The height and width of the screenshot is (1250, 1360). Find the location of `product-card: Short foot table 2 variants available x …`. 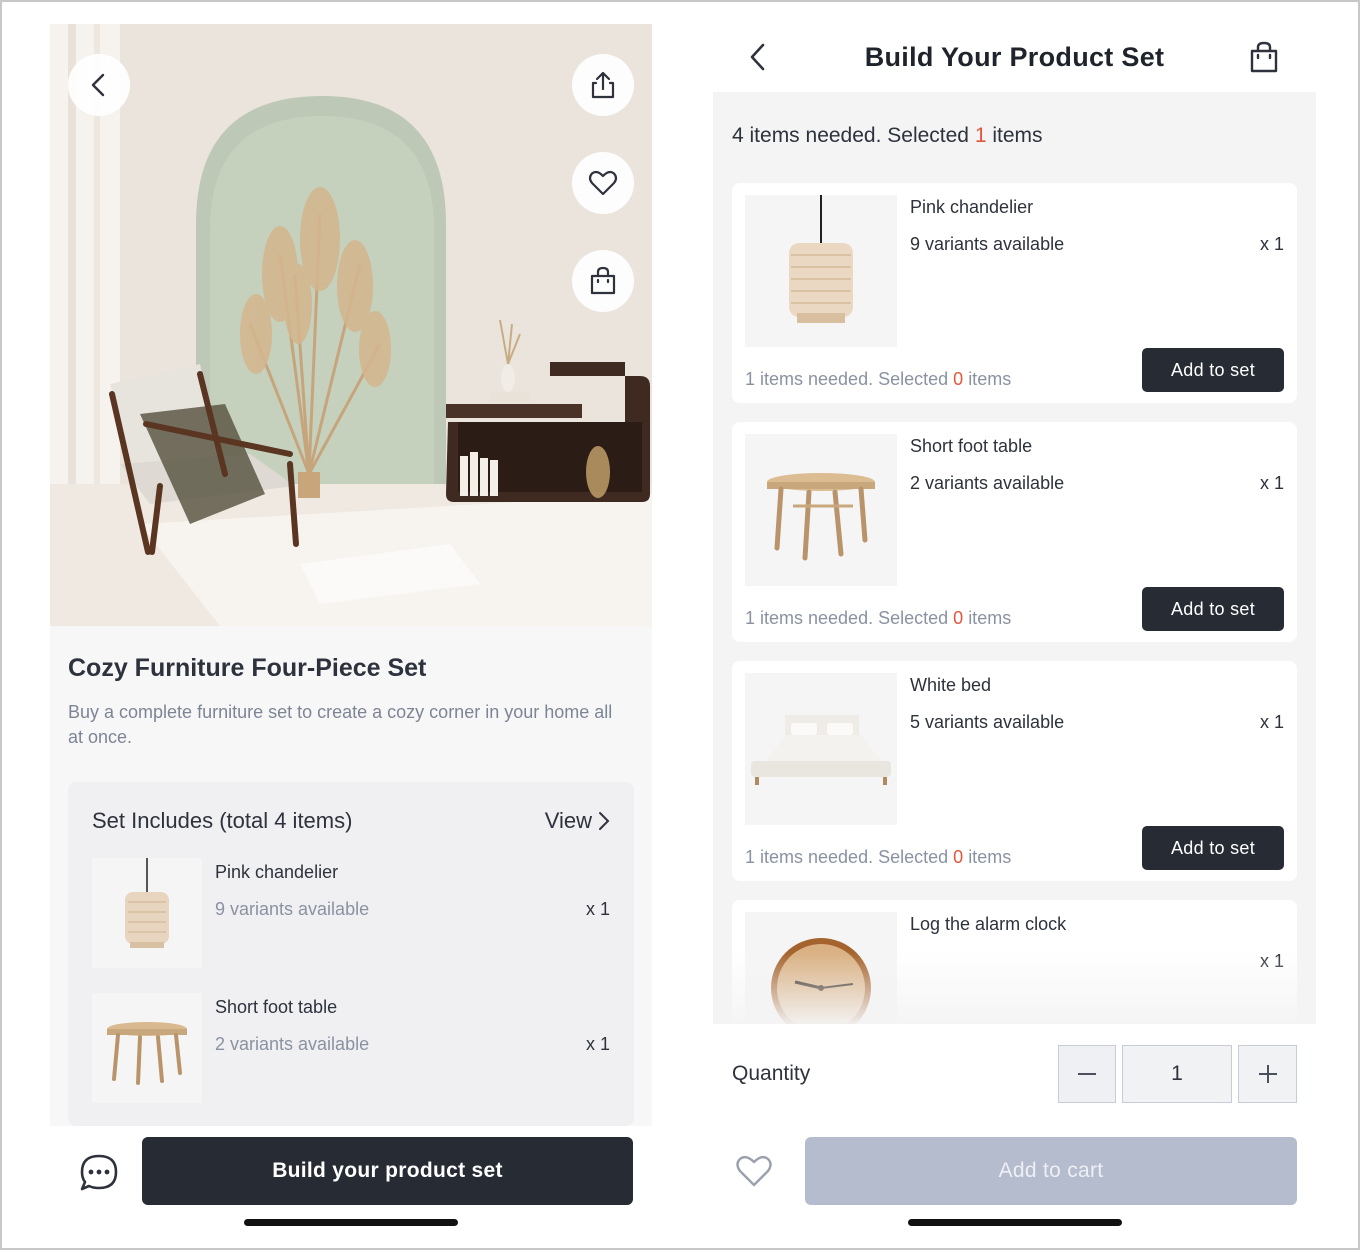

product-card: Short foot table 2 variants available x … is located at coordinates (1014, 532).